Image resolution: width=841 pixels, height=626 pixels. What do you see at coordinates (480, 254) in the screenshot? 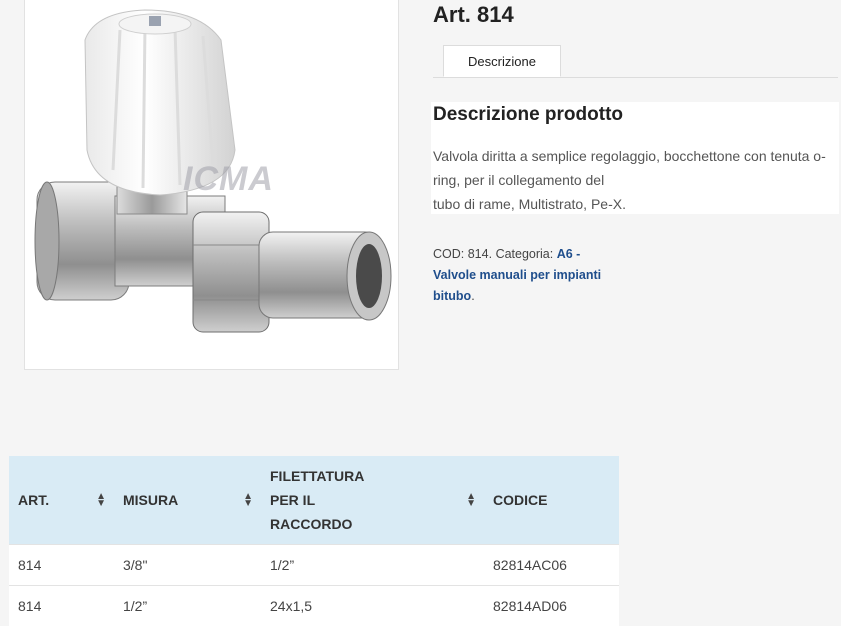
I see `cod-value: 814.` at bounding box center [480, 254].